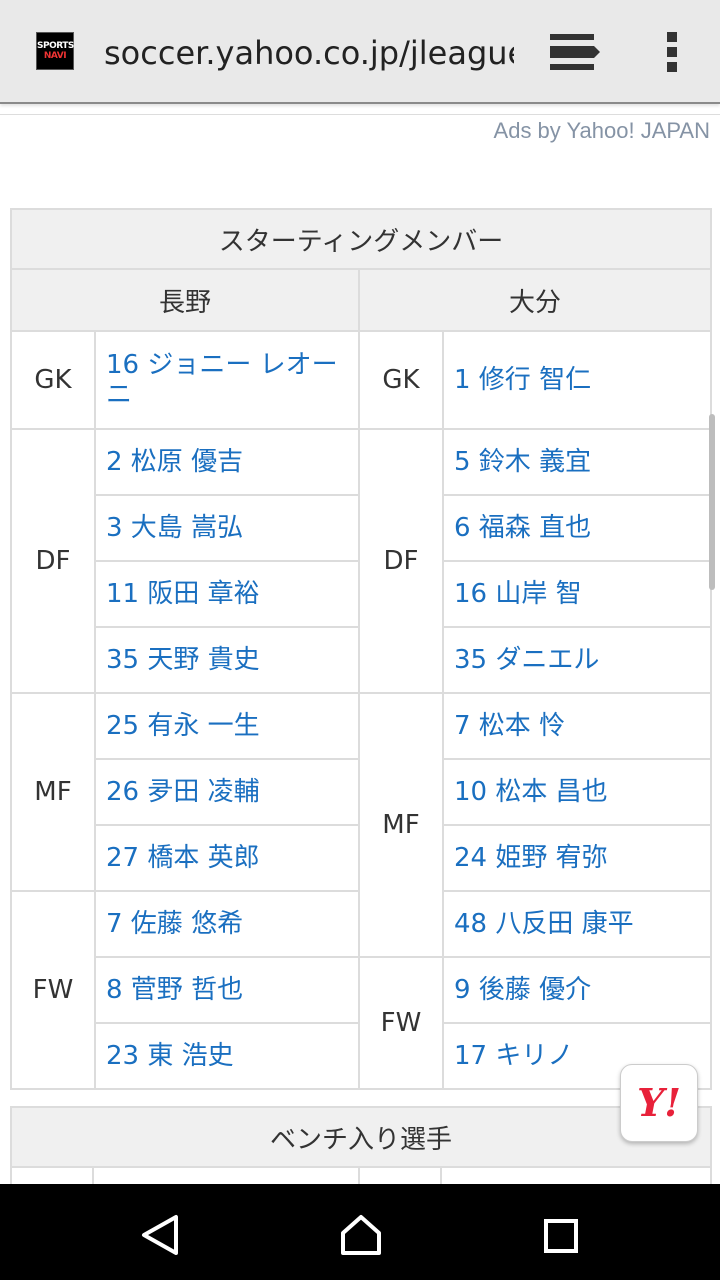 The image size is (720, 1280). Describe the element at coordinates (577, 726) in the screenshot. I see `away-player-link: 7 松本 怜` at that location.